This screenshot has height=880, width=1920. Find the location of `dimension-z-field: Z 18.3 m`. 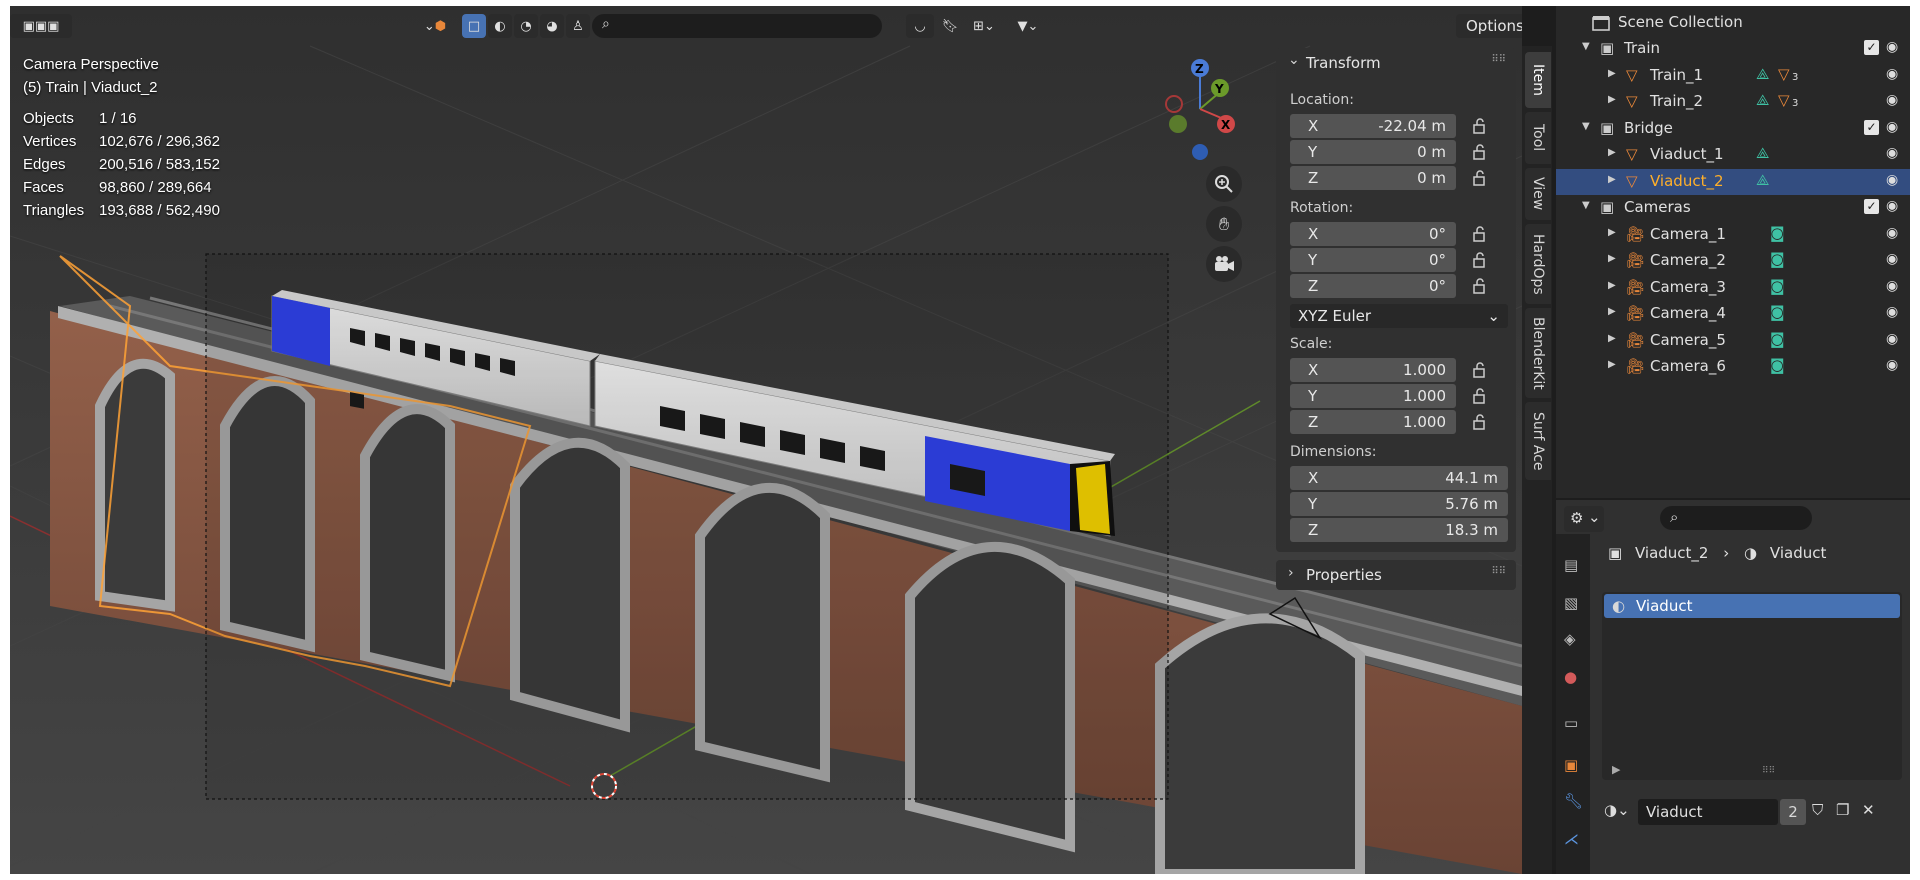

dimension-z-field: Z 18.3 m is located at coordinates (1399, 530).